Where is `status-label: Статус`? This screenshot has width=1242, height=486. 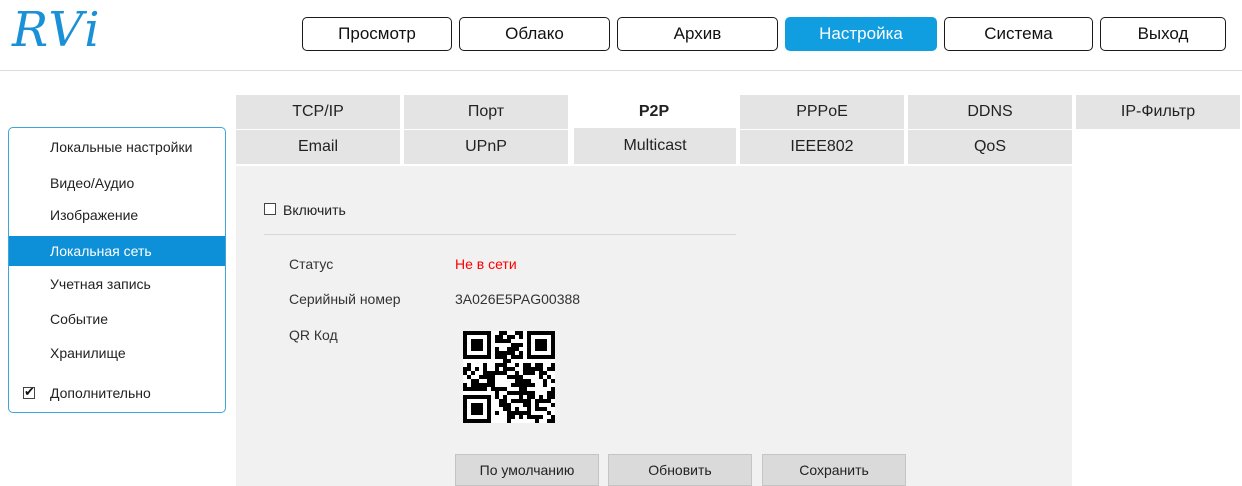
status-label: Статус is located at coordinates (311, 264).